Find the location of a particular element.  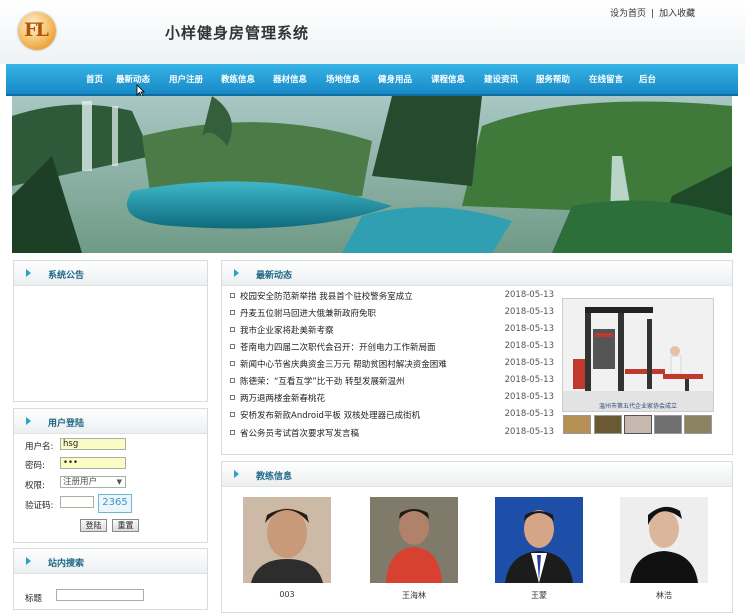

logo-text: FL is located at coordinates (36, 30).